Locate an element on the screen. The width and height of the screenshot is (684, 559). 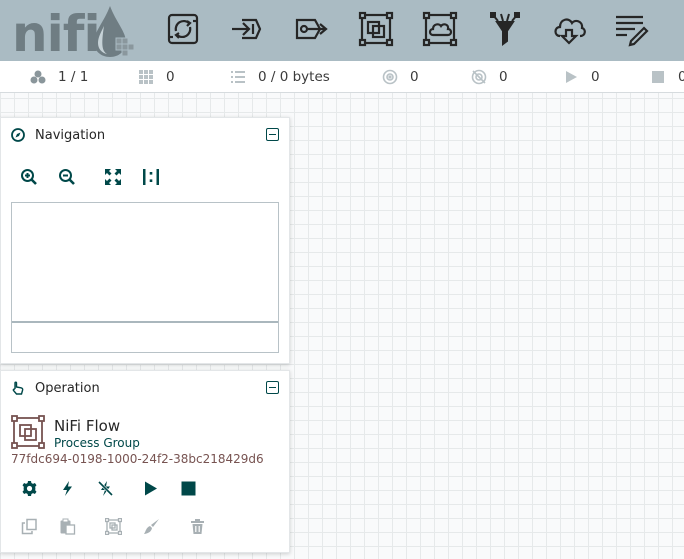
delete-button is located at coordinates (197, 526).